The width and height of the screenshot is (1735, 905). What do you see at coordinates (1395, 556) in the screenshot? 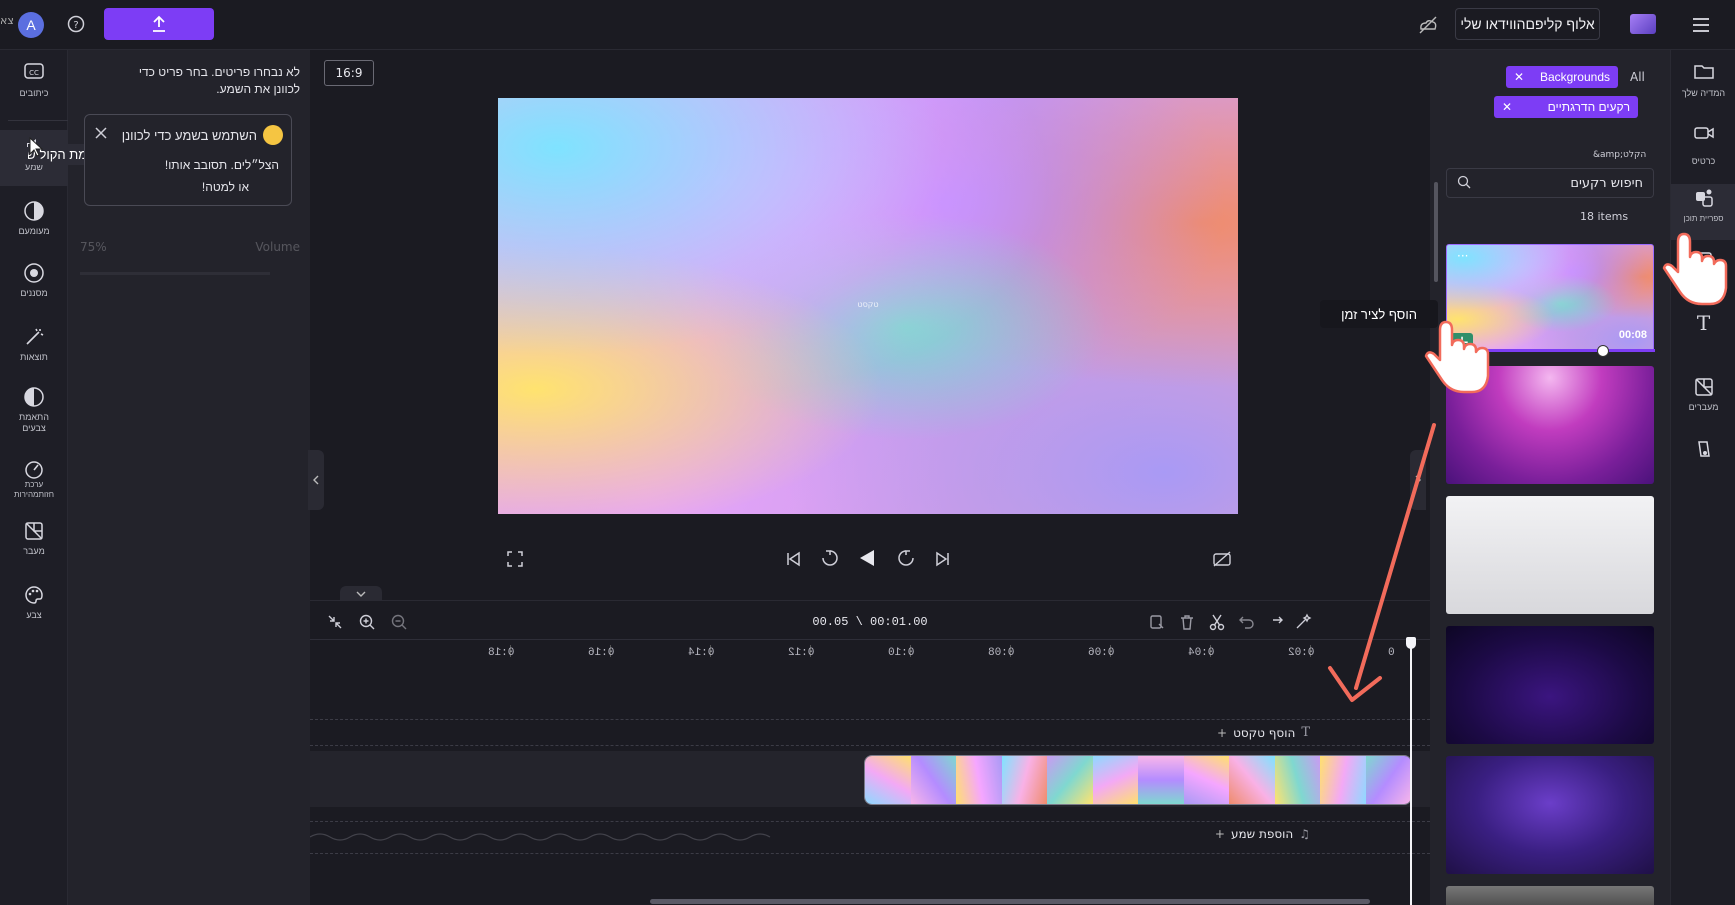
I see `annotation-arrow` at bounding box center [1395, 556].